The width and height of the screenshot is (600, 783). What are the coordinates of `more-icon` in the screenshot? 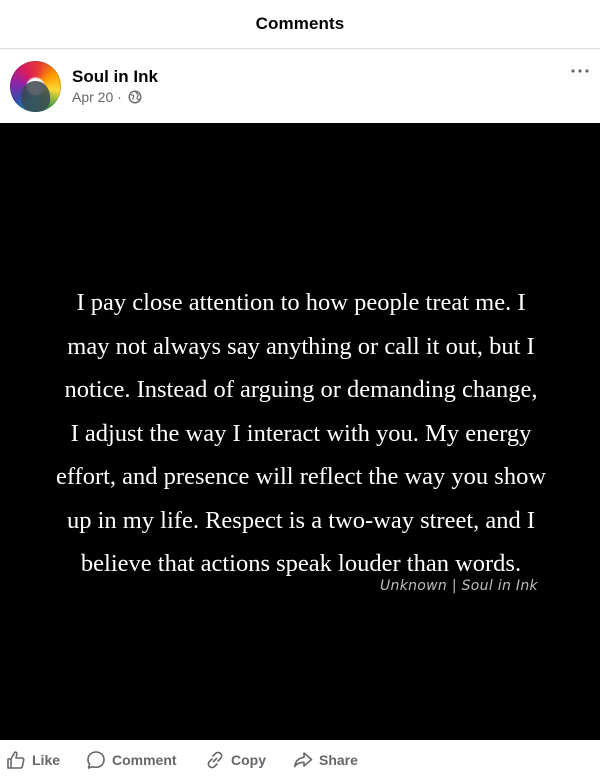 It's located at (580, 71).